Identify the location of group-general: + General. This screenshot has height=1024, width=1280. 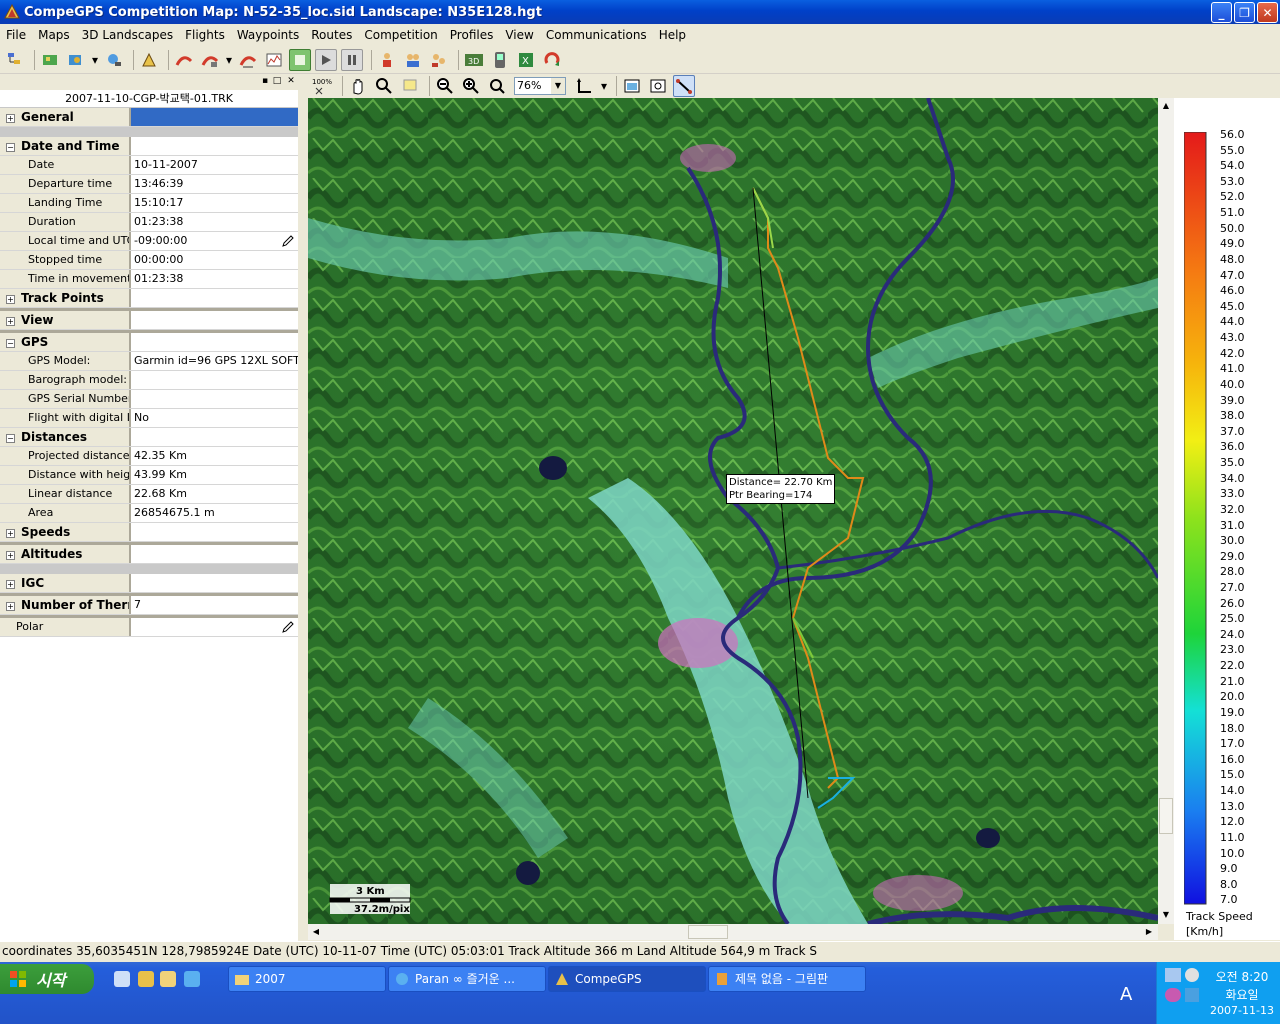
(149, 117).